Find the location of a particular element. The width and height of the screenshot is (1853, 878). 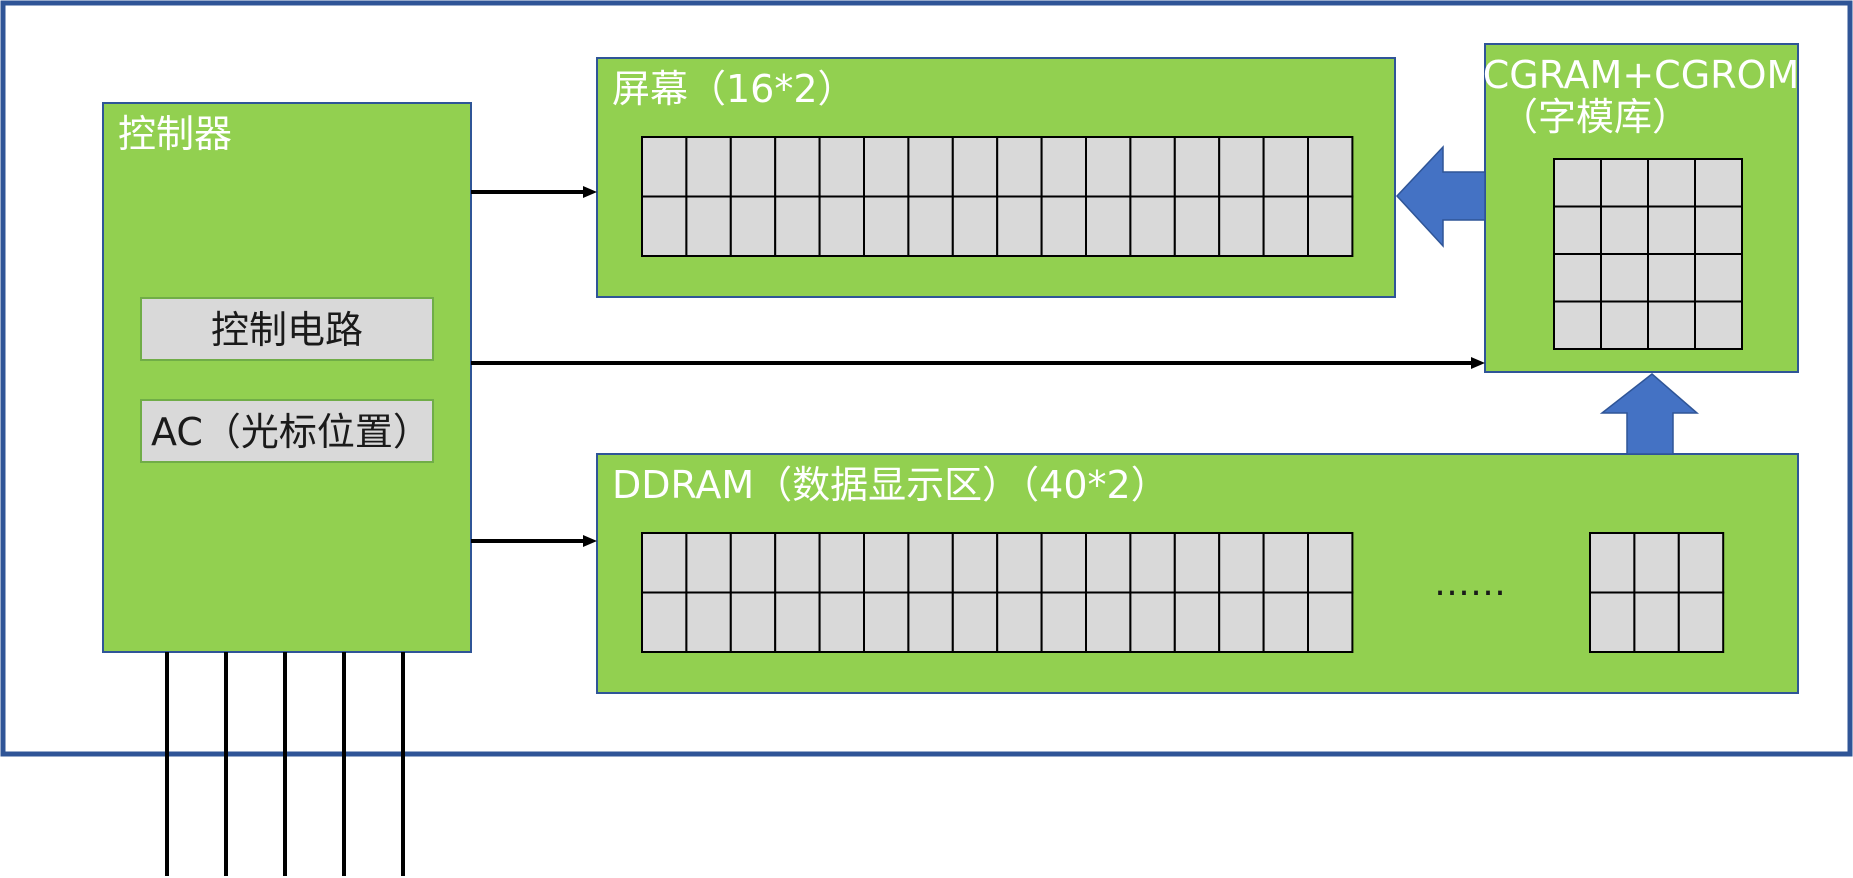

font-library-subtitle: （字模库） is located at coordinates (1595, 117).